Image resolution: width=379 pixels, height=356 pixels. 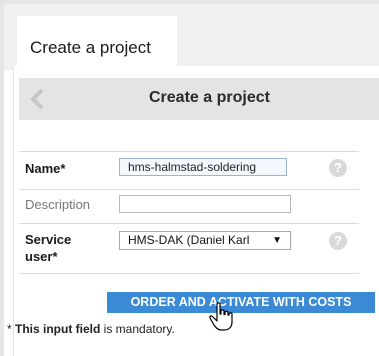 What do you see at coordinates (205, 204) in the screenshot?
I see `description-input` at bounding box center [205, 204].